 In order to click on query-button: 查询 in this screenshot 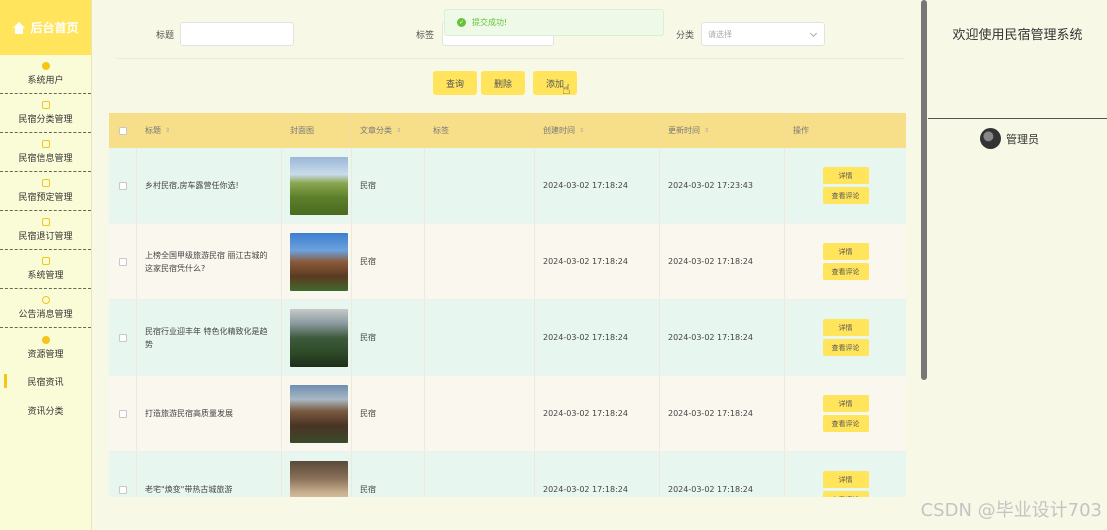, I will do `click(455, 83)`.